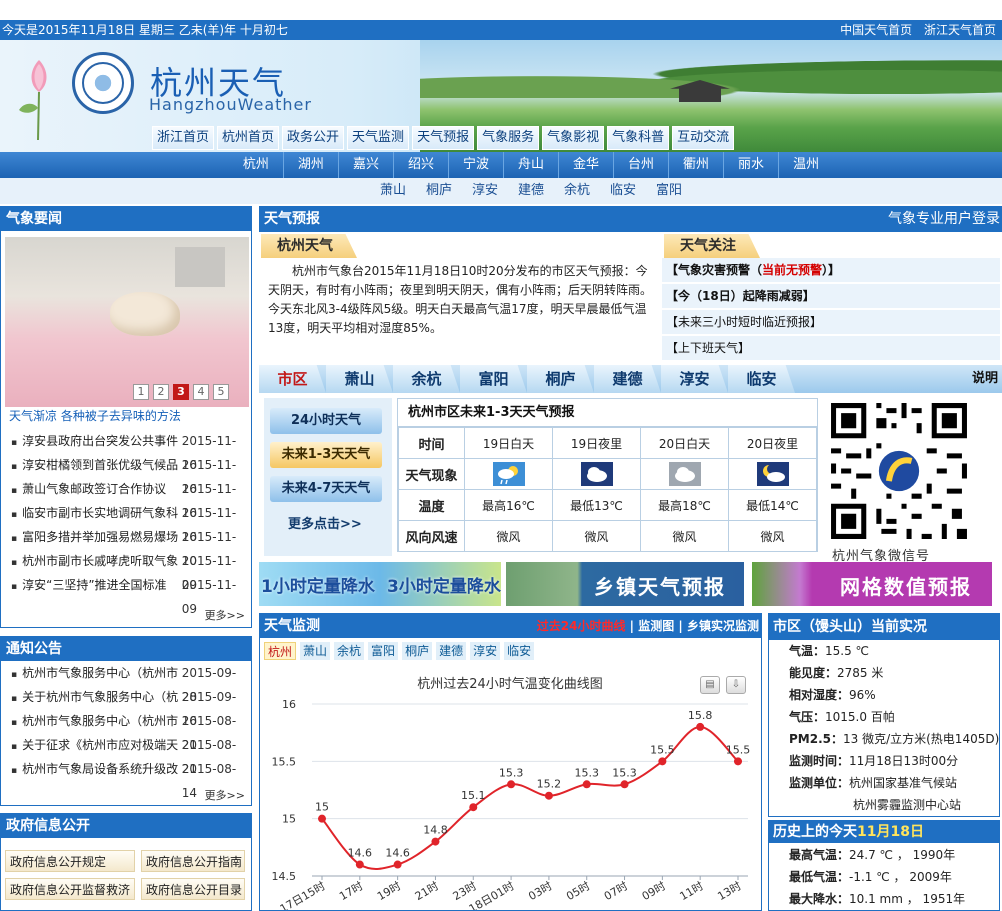  What do you see at coordinates (318, 584) in the screenshot?
I see `1h-precip-link: 1小时定量降水` at bounding box center [318, 584].